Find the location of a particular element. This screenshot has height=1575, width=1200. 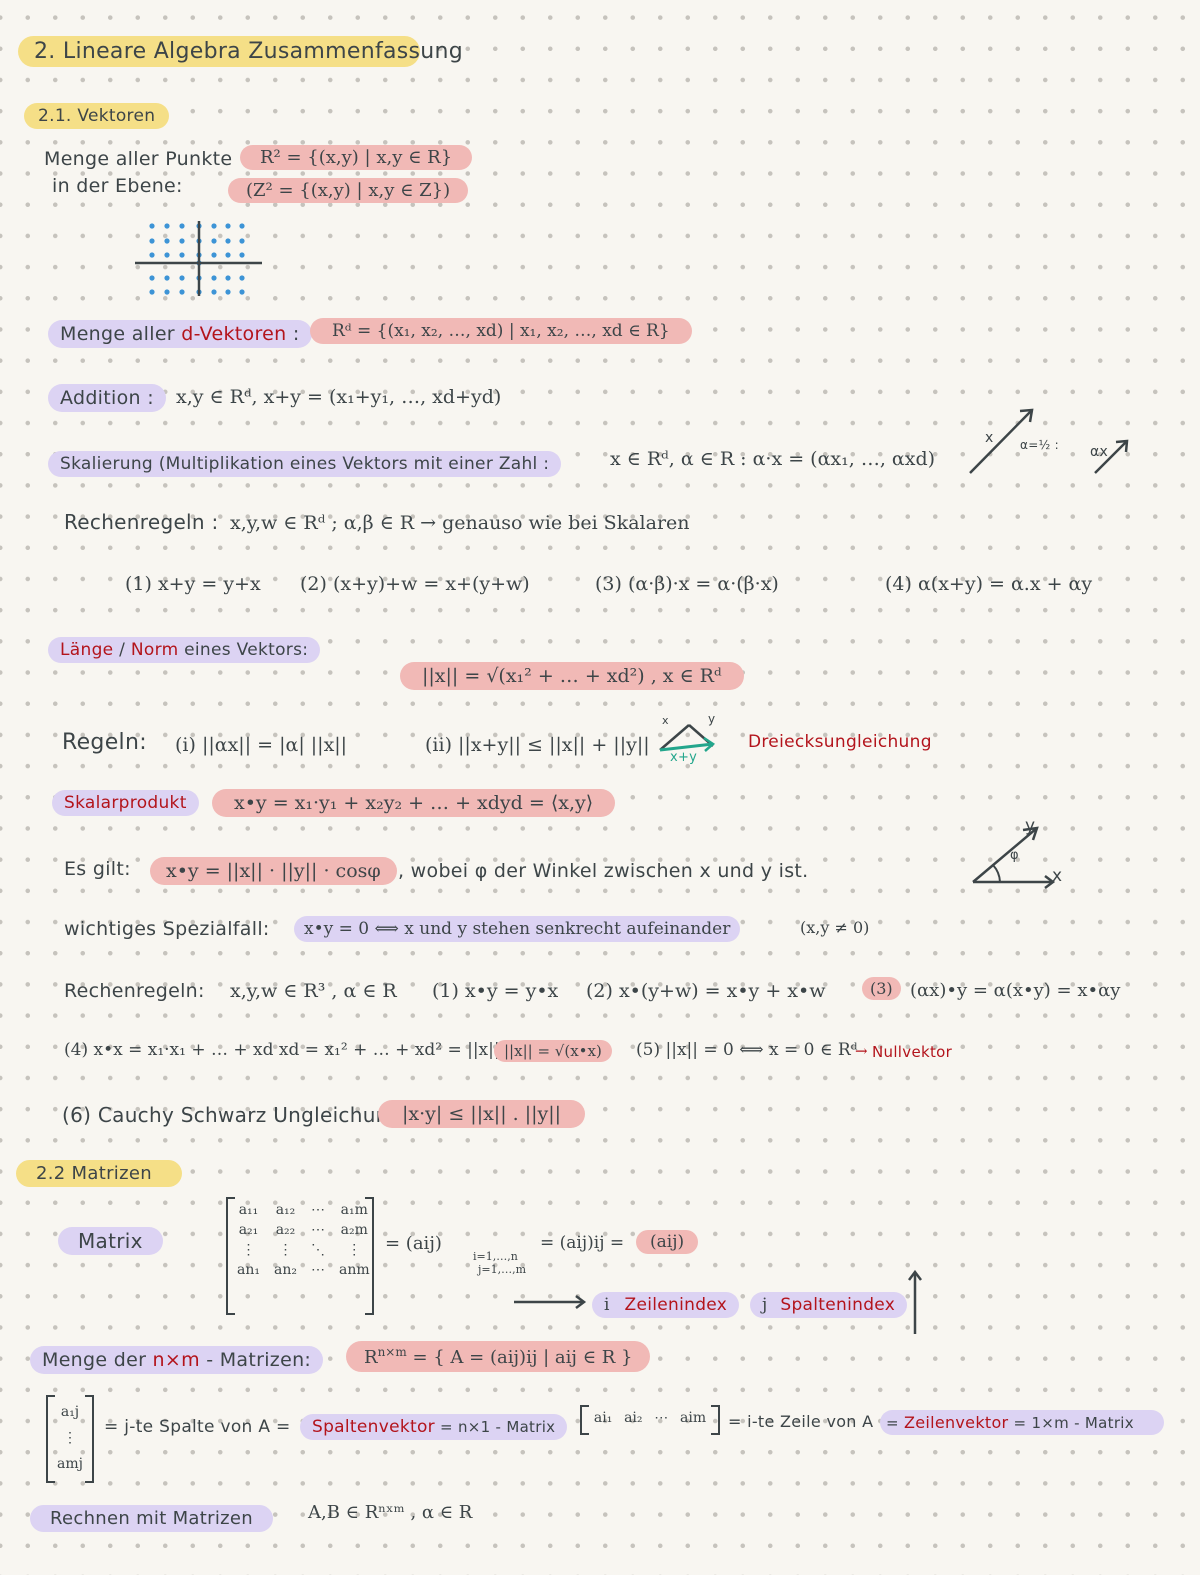

scaling-formula: x ∈ Rᵈ, α ∈ R : α·x = (αx₁, …, αxd) is located at coordinates (773, 459).